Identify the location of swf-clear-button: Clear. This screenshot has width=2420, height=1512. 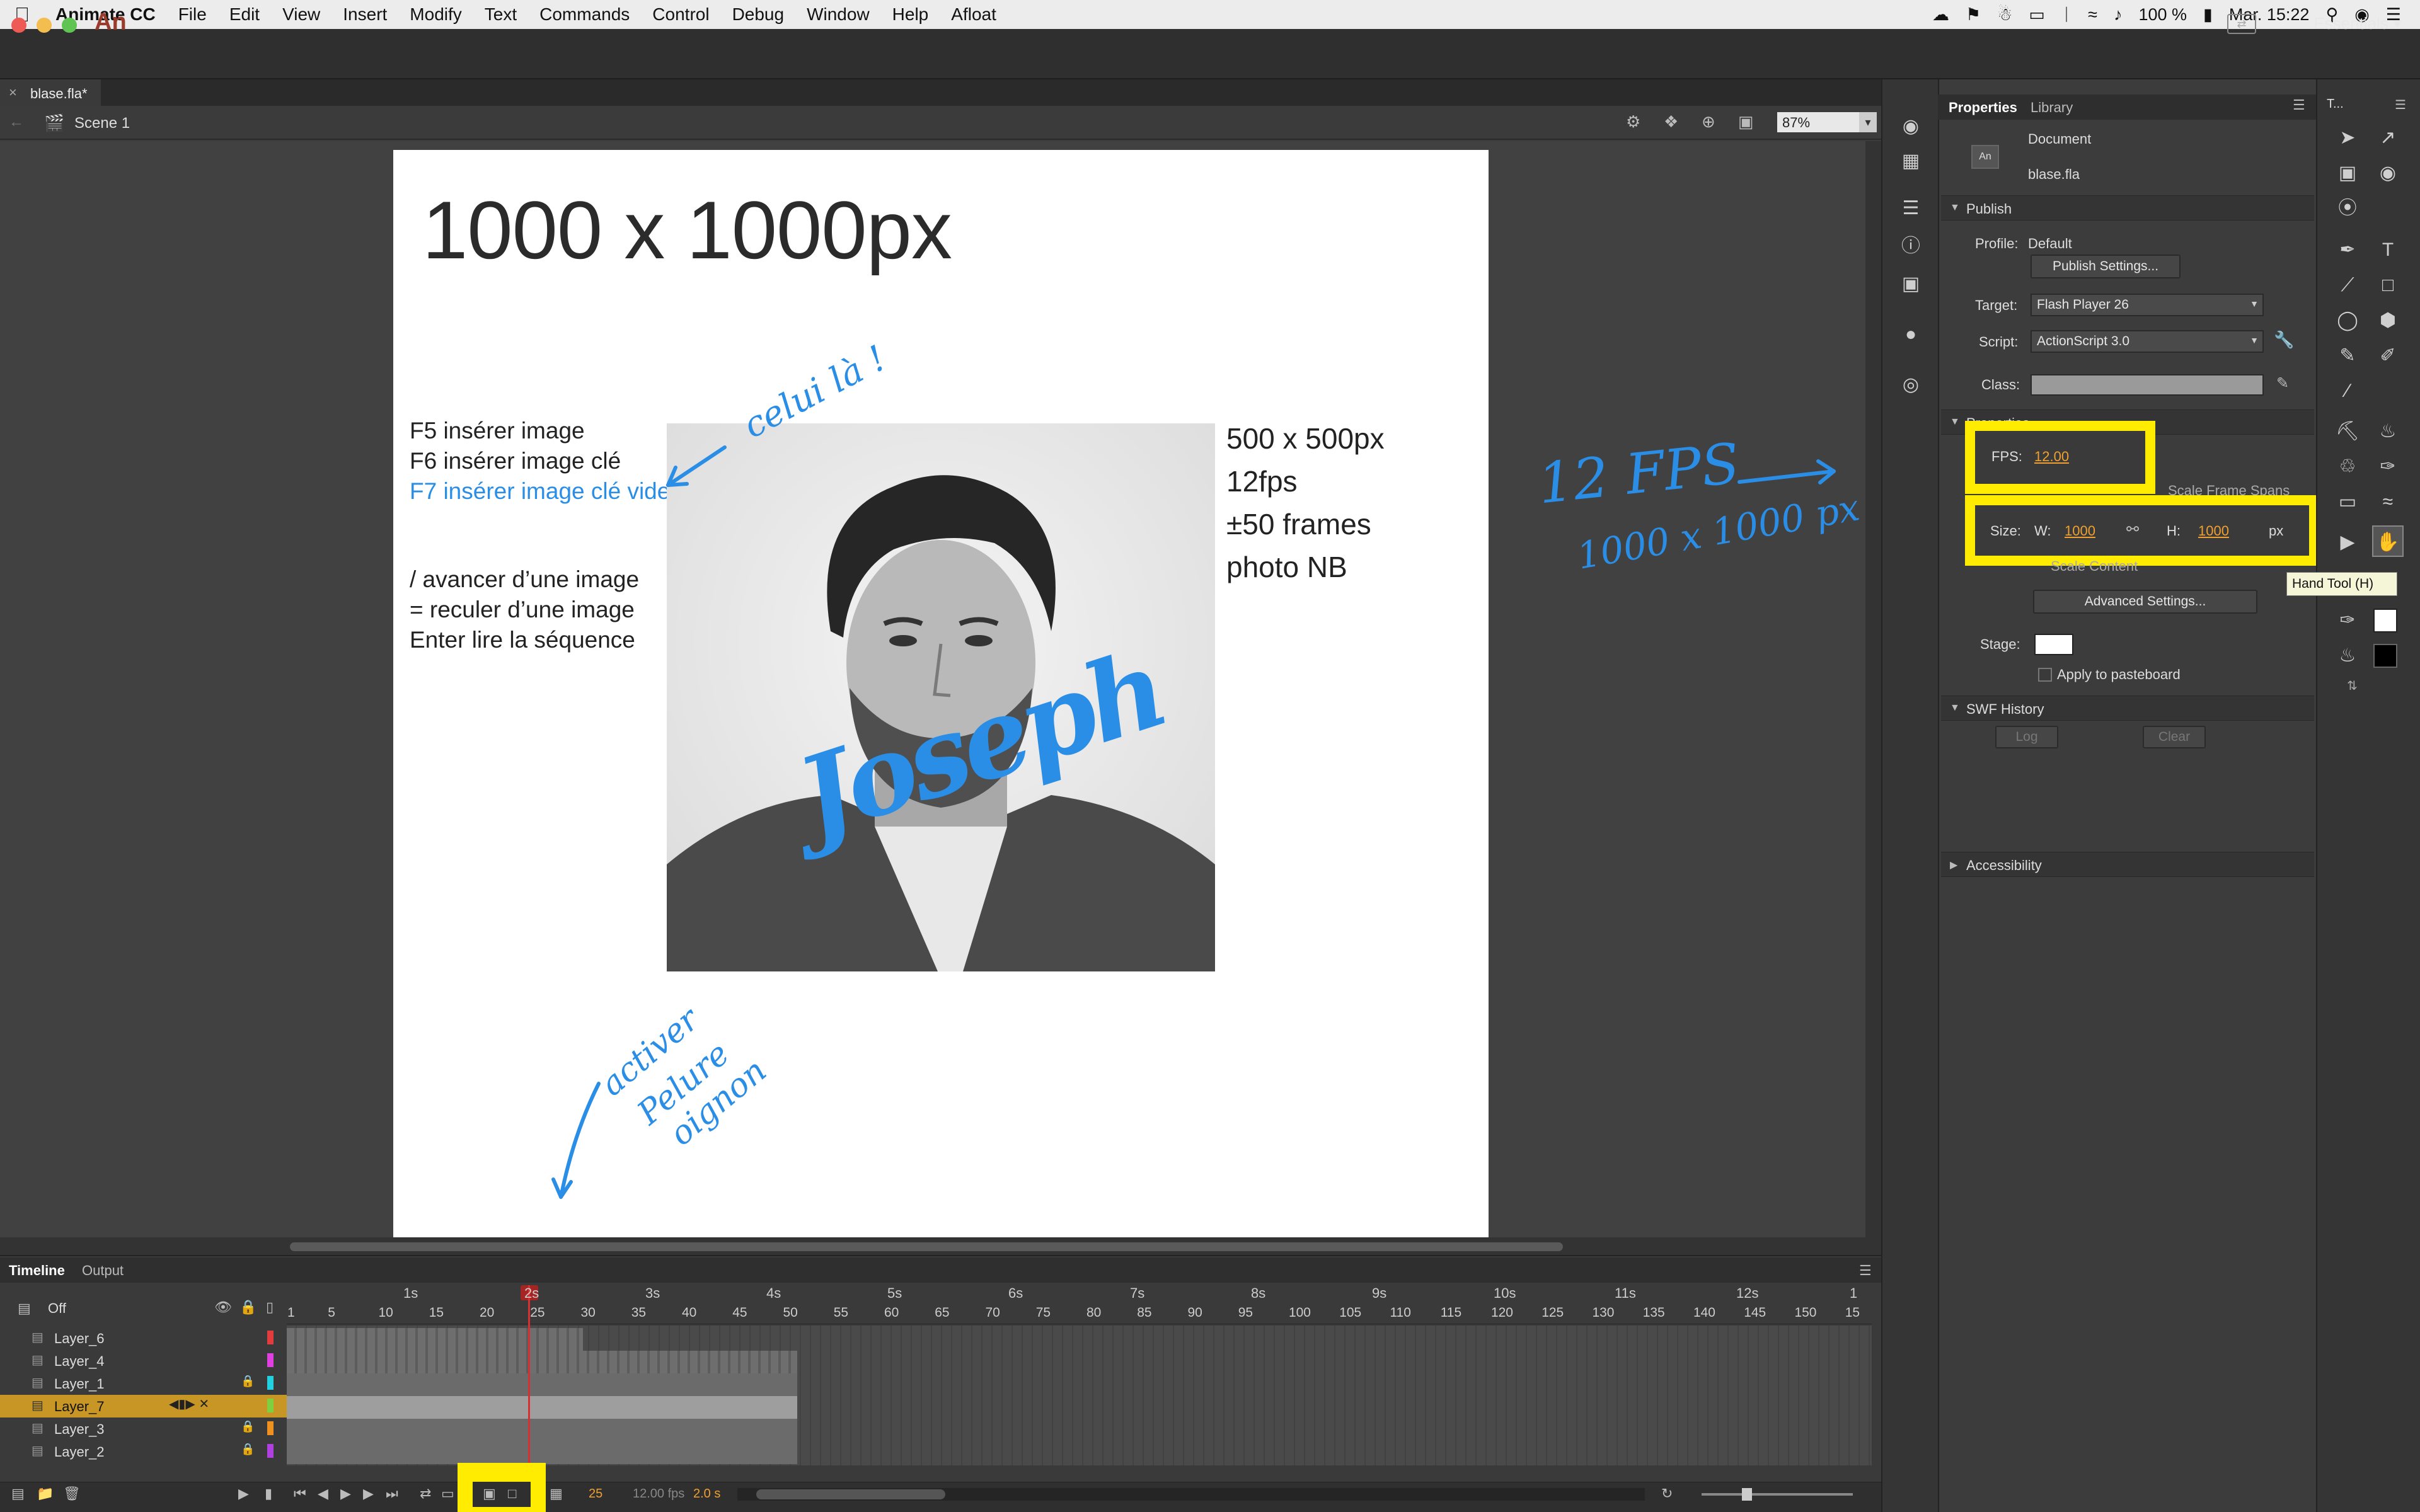
(2174, 737).